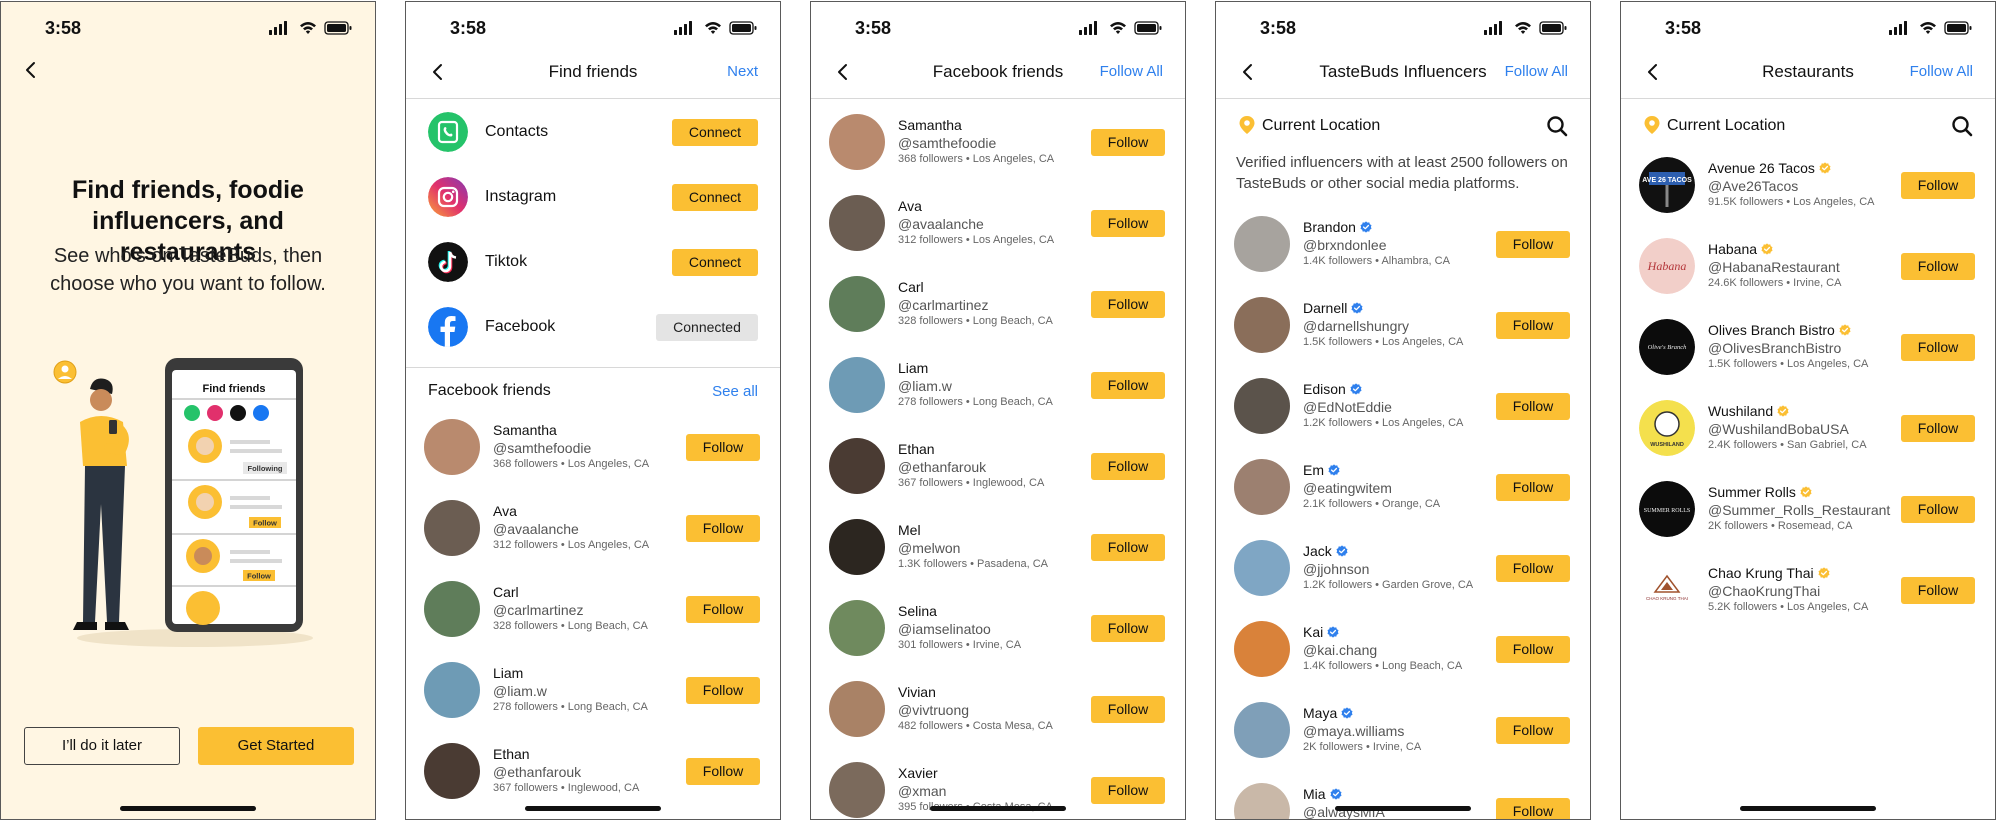 This screenshot has height=821, width=2000. What do you see at coordinates (1752, 492) in the screenshot?
I see `restaurant-name: Summer Rolls` at bounding box center [1752, 492].